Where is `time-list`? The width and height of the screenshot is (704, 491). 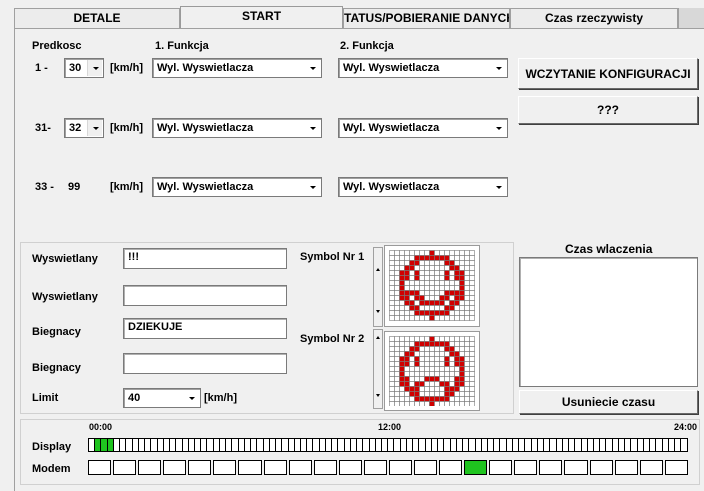 time-list is located at coordinates (608, 322).